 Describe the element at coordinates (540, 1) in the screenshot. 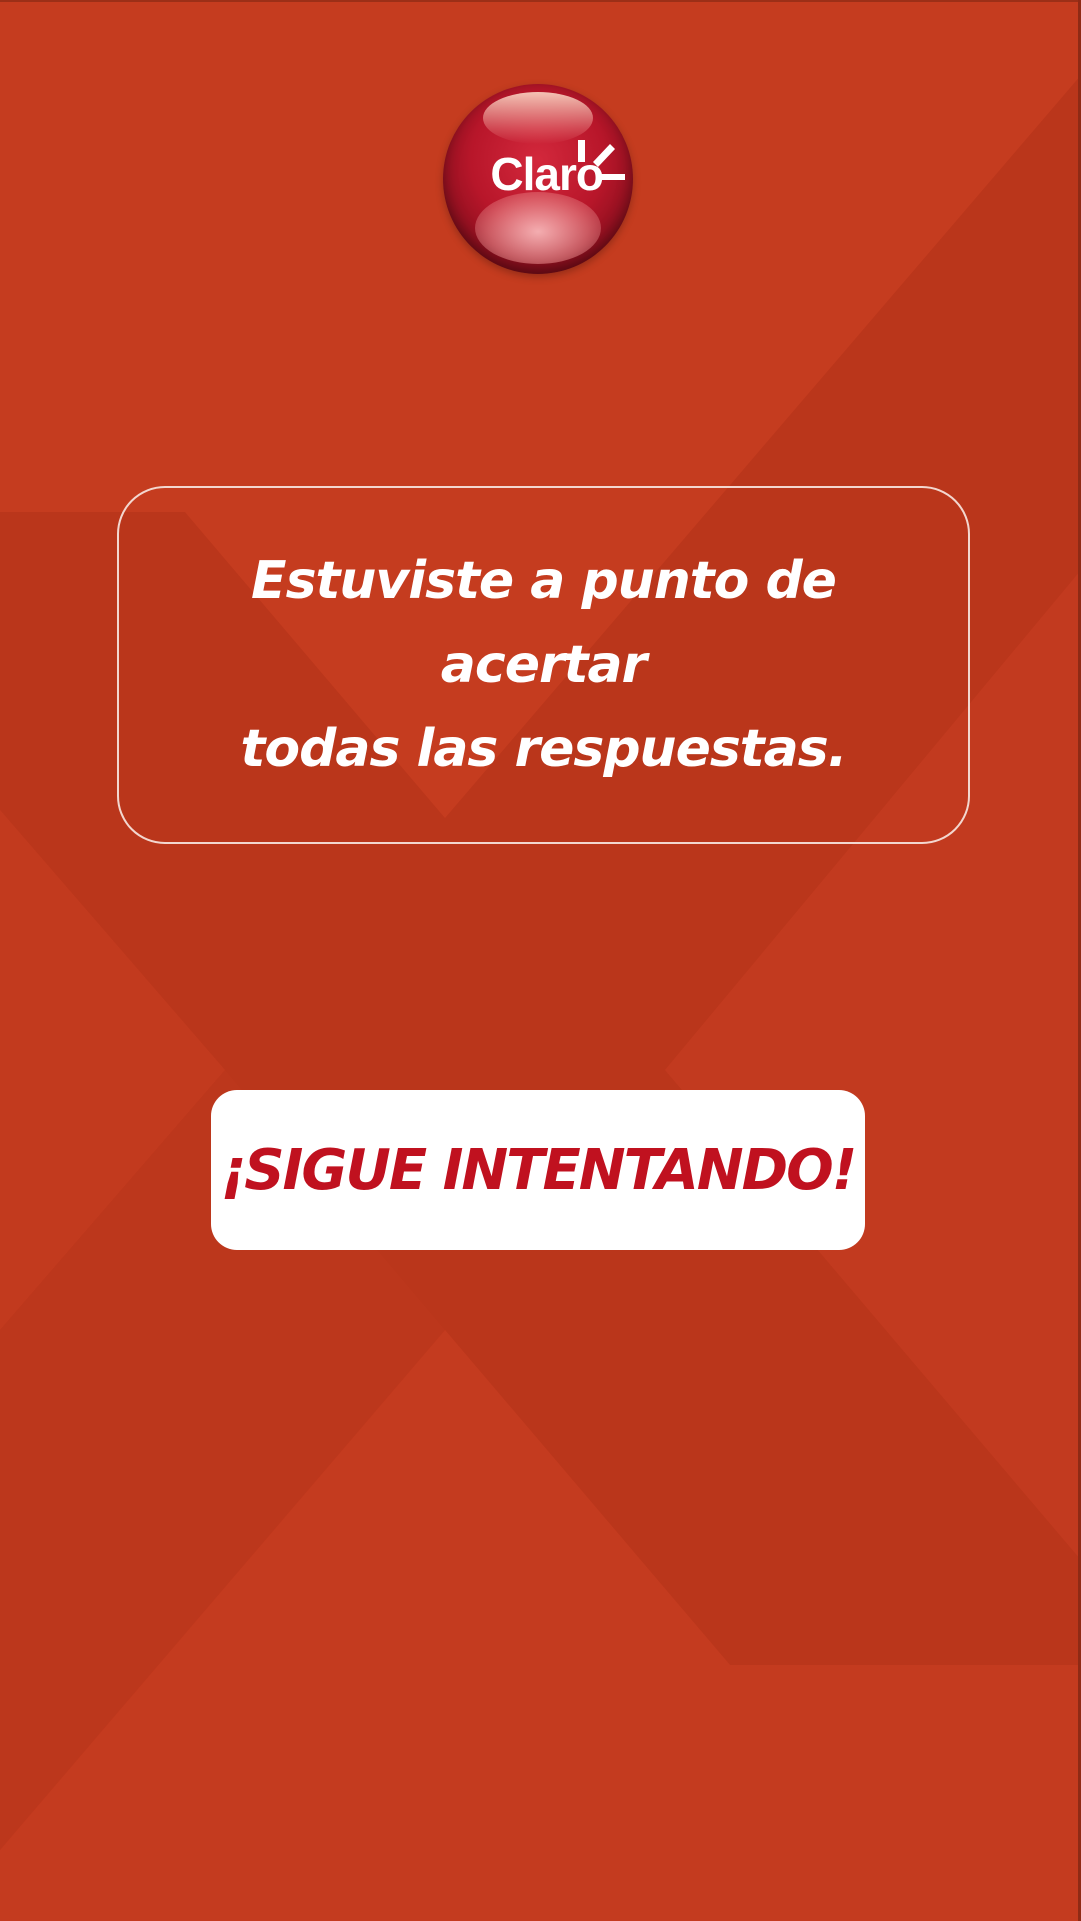

I see `top-border` at that location.